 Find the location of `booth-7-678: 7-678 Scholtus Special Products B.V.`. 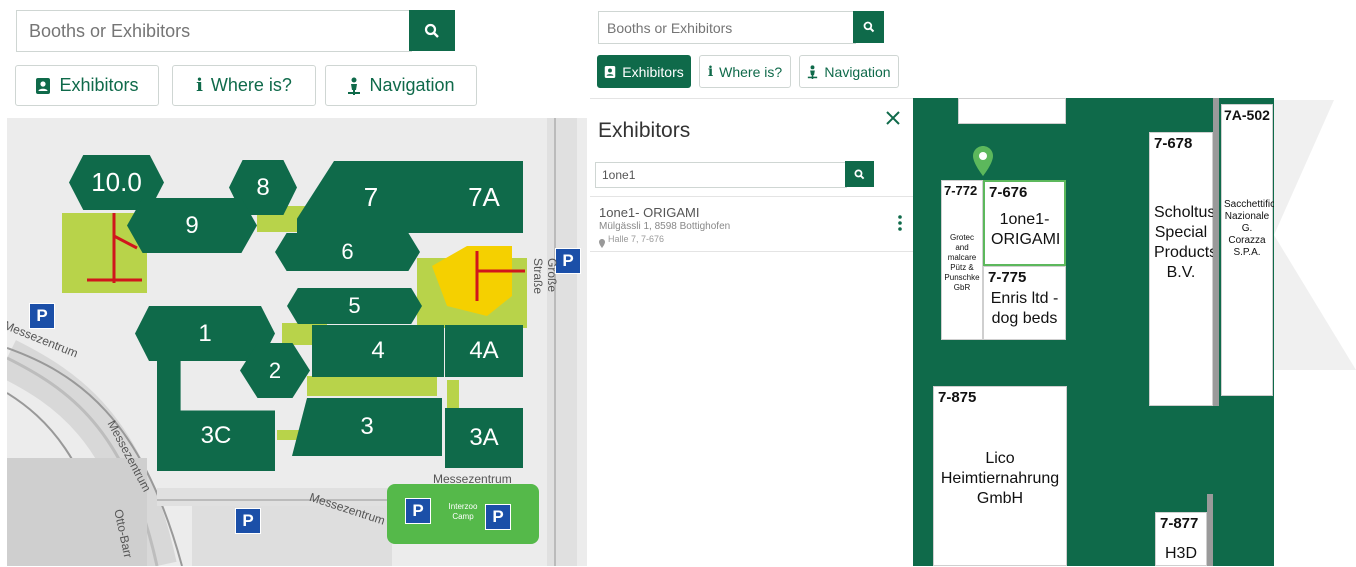

booth-7-678: 7-678 Scholtus Special Products B.V. is located at coordinates (1183, 269).